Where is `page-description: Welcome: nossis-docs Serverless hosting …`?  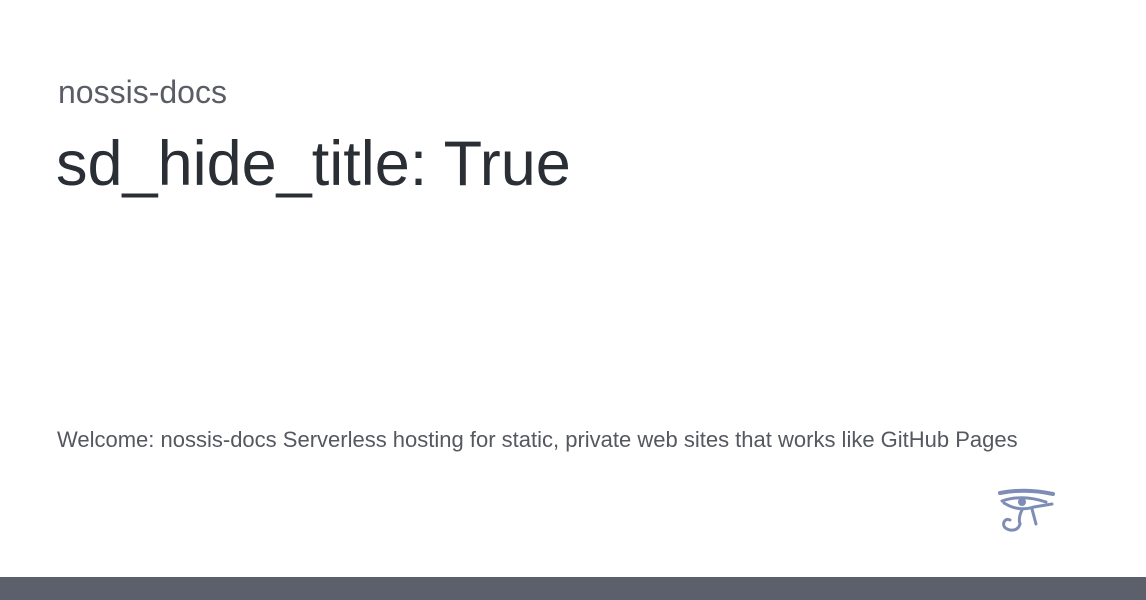 page-description: Welcome: nossis-docs Serverless hosting … is located at coordinates (537, 439).